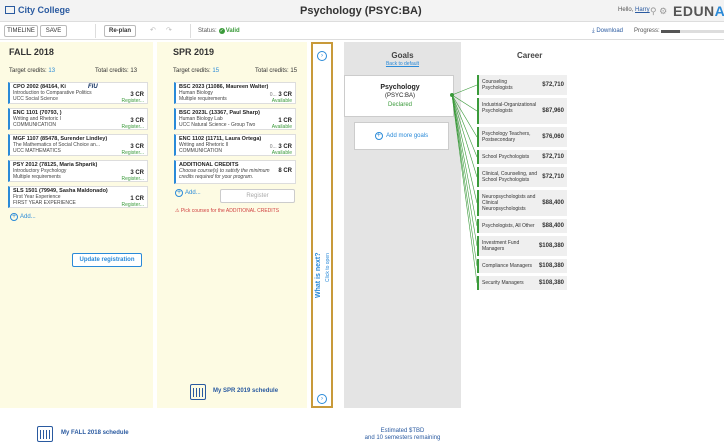  Describe the element at coordinates (508, 226) in the screenshot. I see `career-name: Psychologists, All Other` at that location.